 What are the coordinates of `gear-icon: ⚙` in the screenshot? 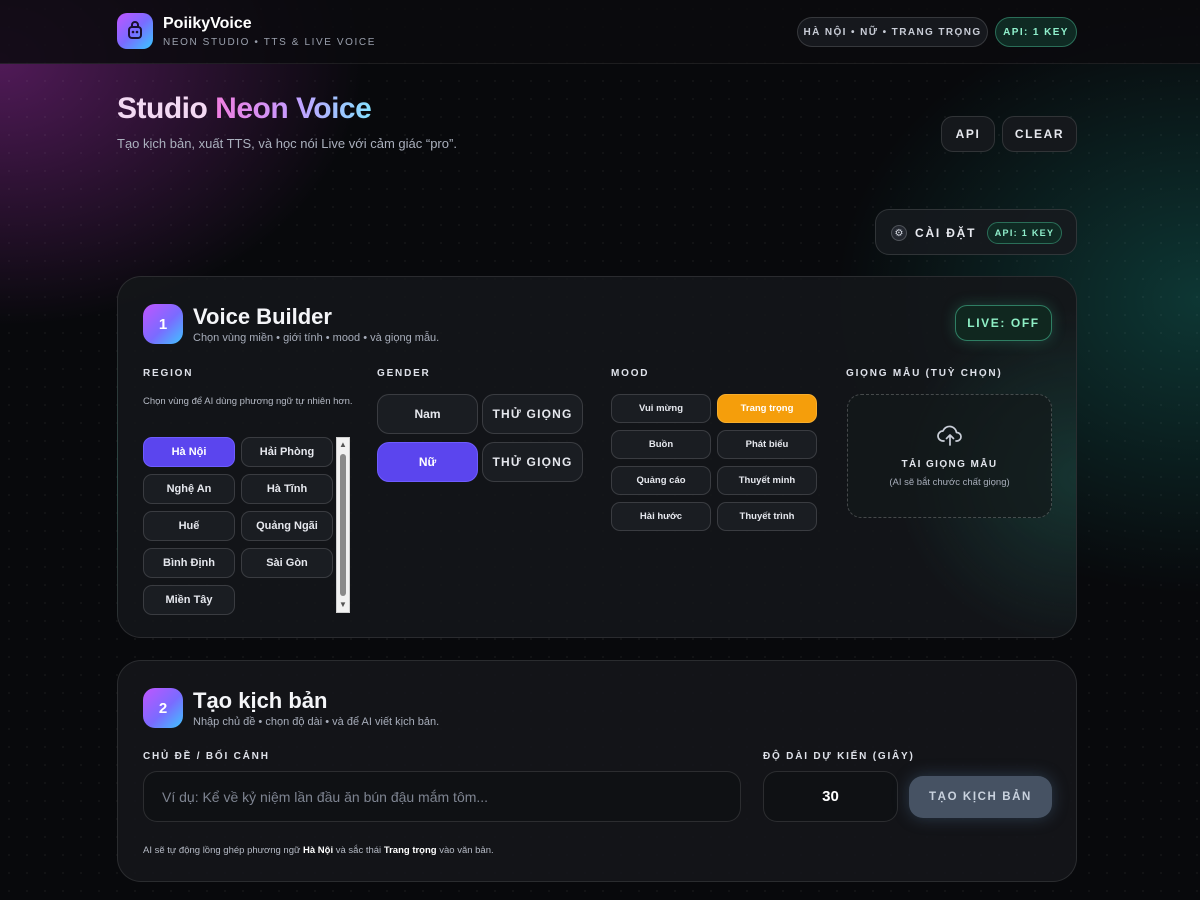 It's located at (899, 233).